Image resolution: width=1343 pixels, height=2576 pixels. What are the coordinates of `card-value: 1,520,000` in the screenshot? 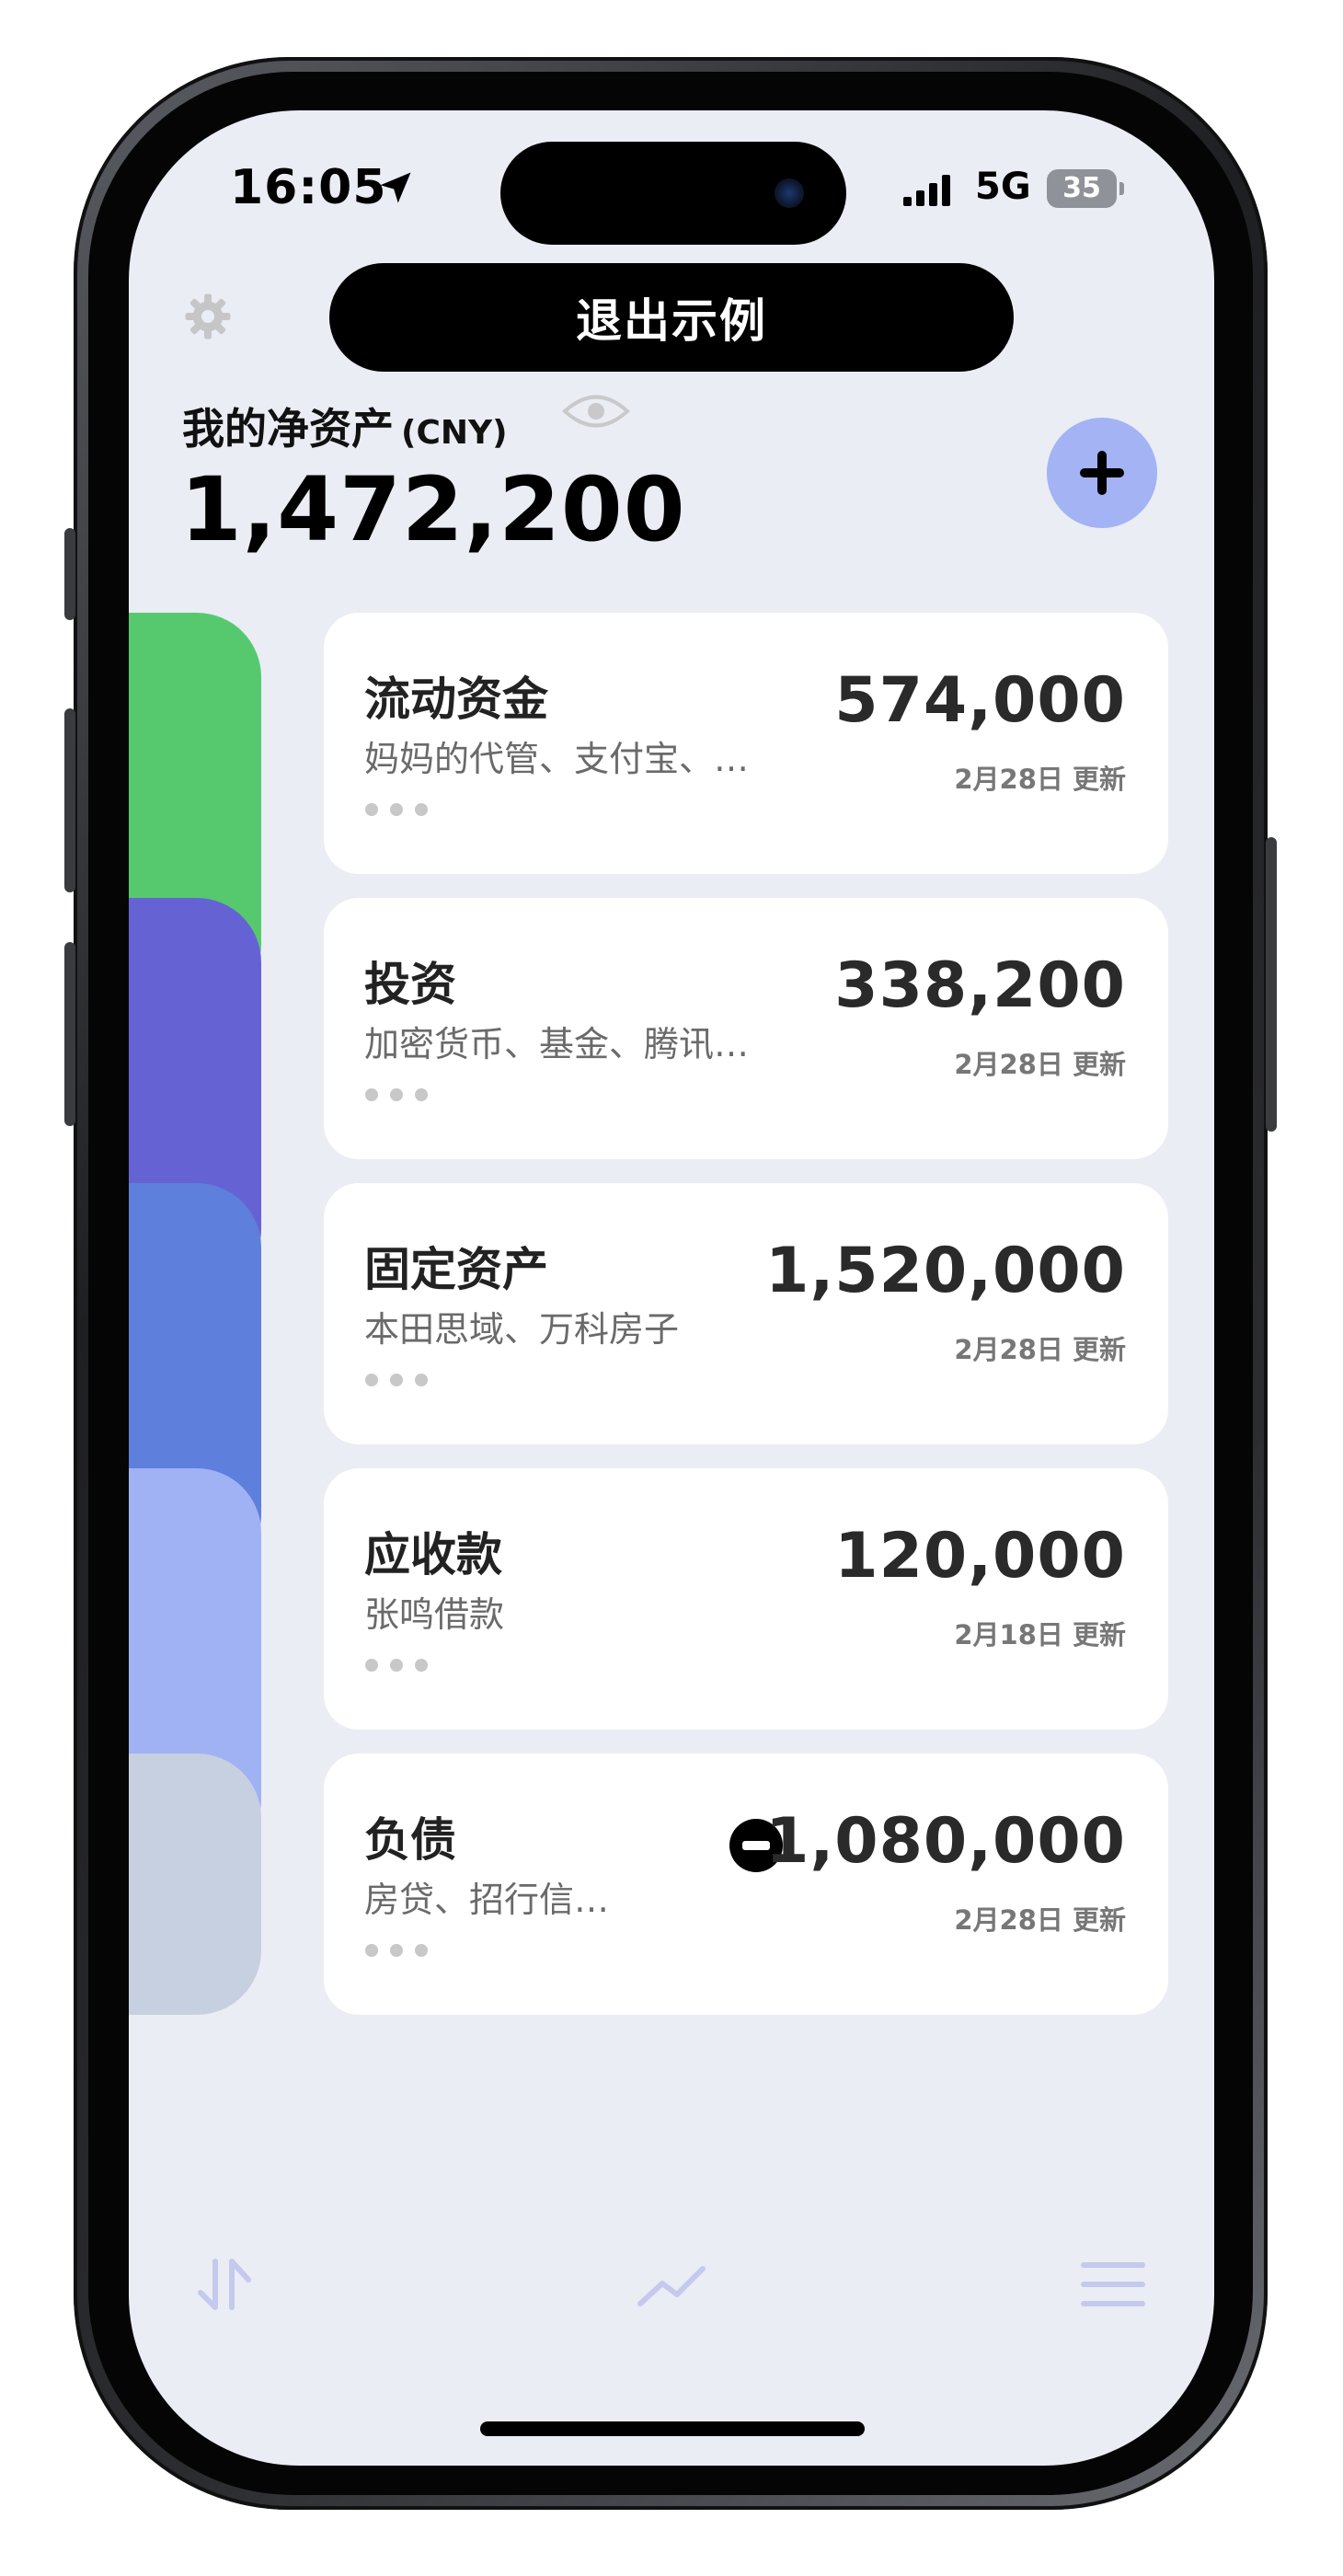 It's located at (945, 1271).